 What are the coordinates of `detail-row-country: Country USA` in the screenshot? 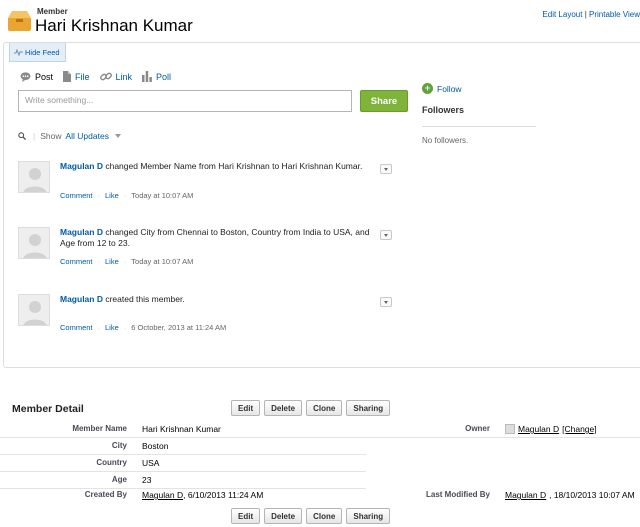 It's located at (320, 463).